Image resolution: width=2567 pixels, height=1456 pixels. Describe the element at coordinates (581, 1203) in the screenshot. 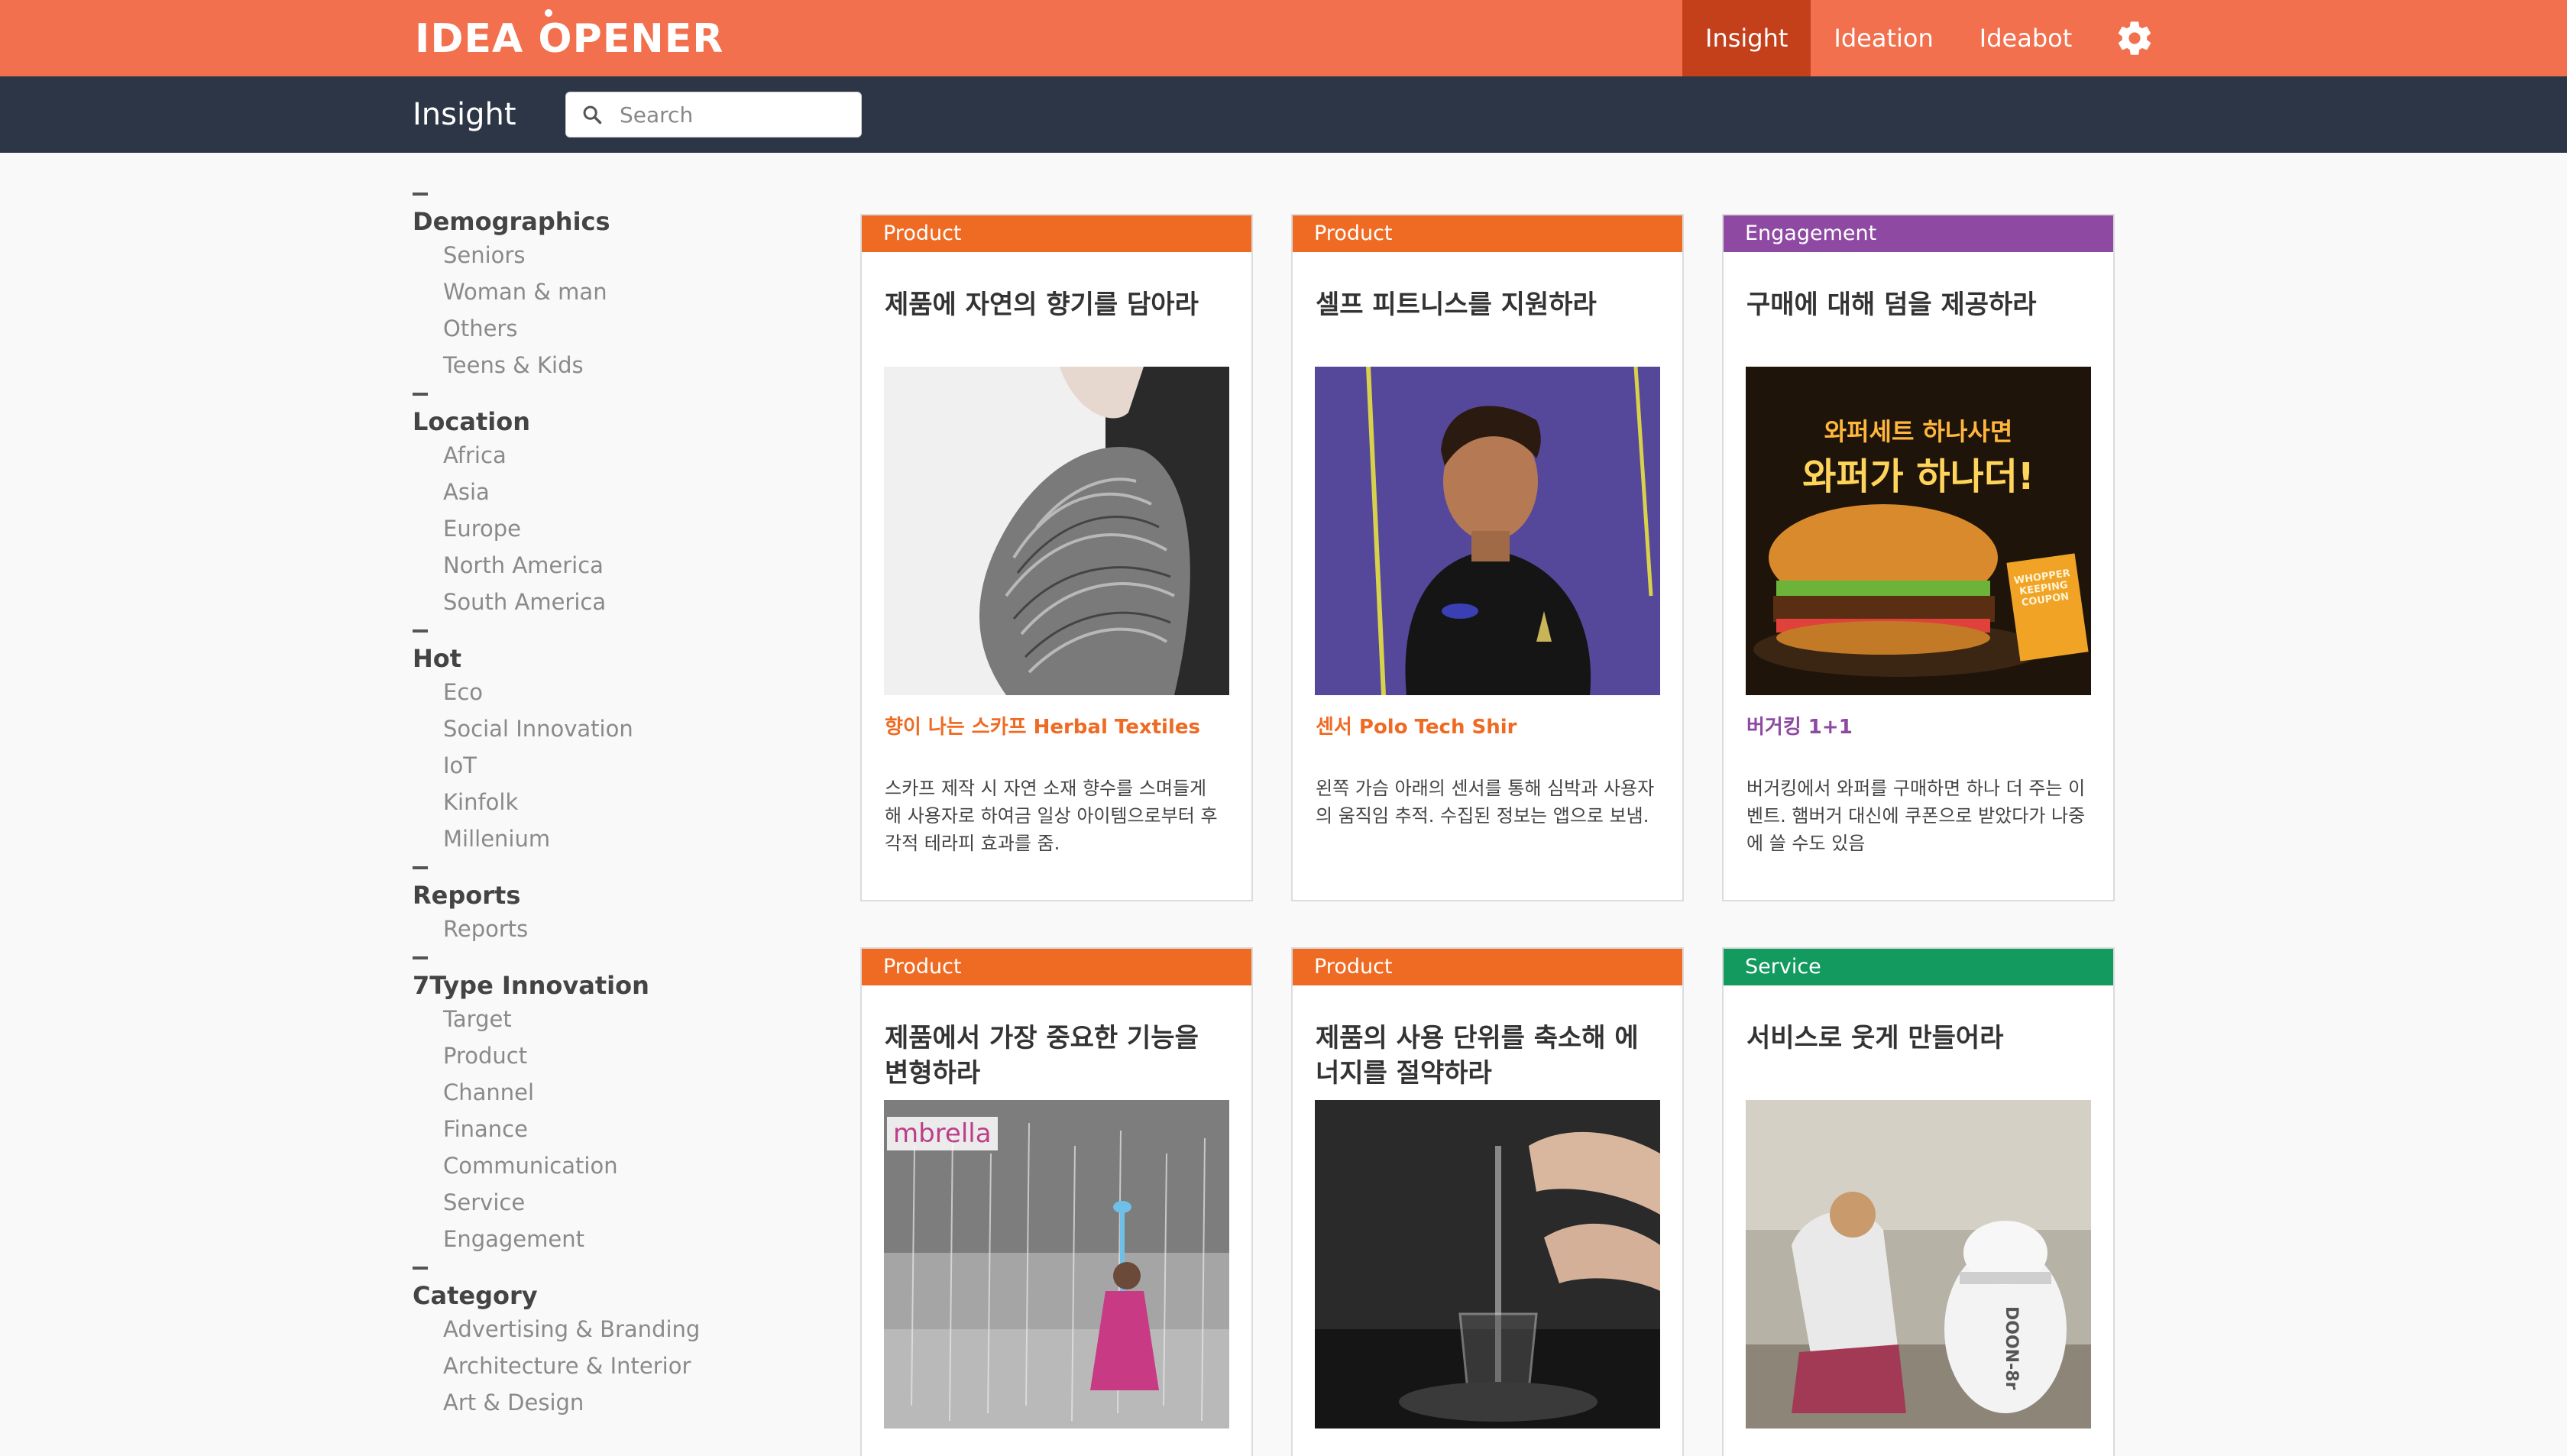

I see `sidebar-item-service: Service` at that location.